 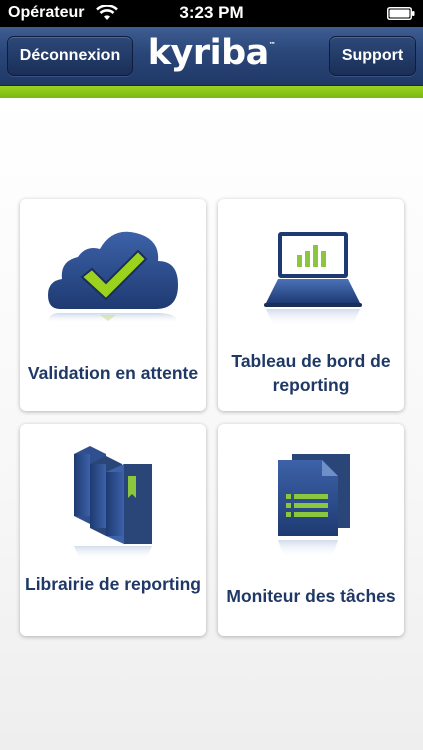 What do you see at coordinates (313, 279) in the screenshot?
I see `laptop-chart-icon` at bounding box center [313, 279].